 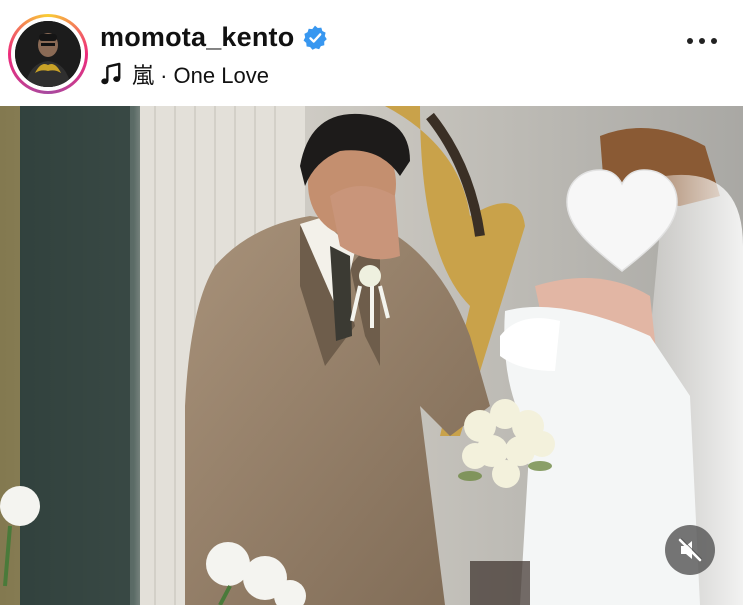 I want to click on username-row: momota_kento, so click(x=214, y=37).